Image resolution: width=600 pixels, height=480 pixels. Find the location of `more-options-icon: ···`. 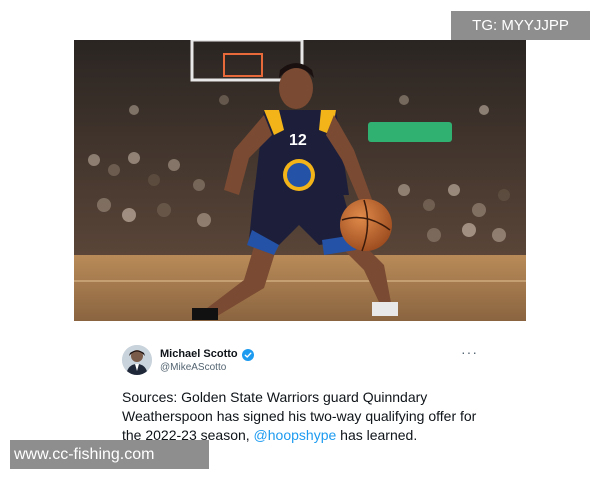

more-options-icon: ··· is located at coordinates (469, 352).